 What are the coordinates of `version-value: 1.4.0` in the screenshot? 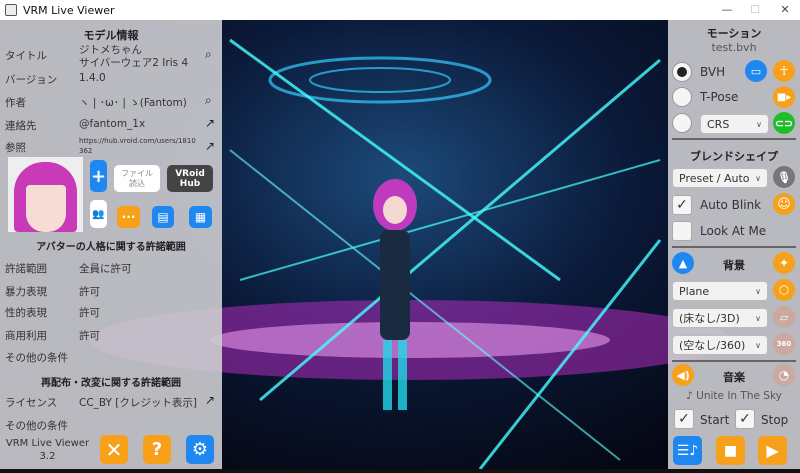 It's located at (92, 78).